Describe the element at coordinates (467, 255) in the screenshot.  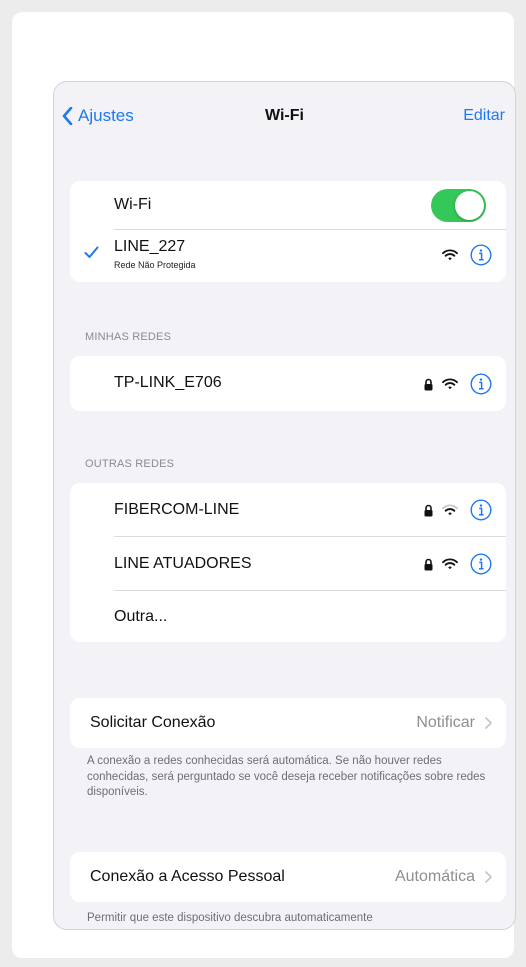
I see `connected-network-icons` at that location.